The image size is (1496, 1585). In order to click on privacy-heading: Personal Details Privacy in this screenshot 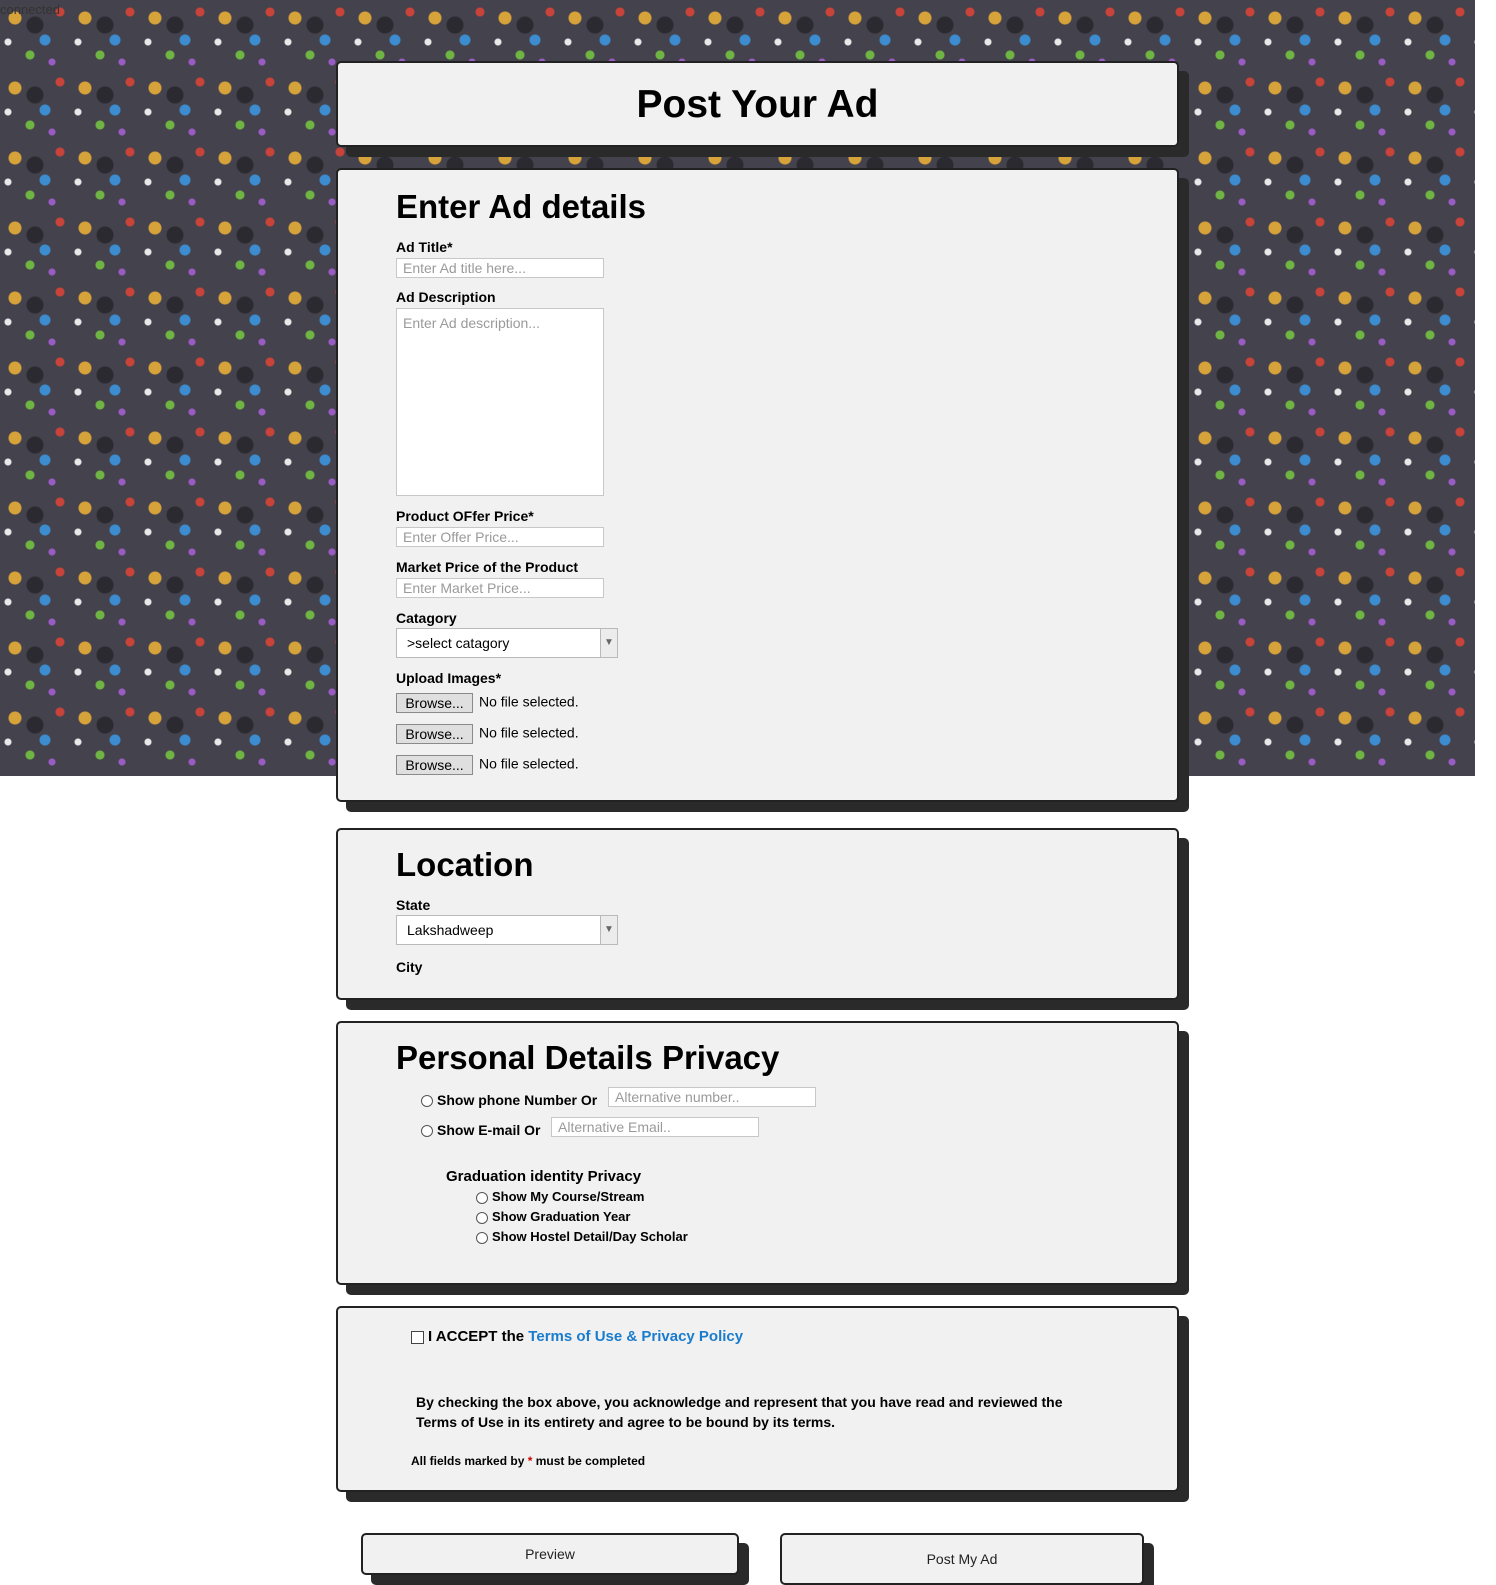, I will do `click(588, 1057)`.